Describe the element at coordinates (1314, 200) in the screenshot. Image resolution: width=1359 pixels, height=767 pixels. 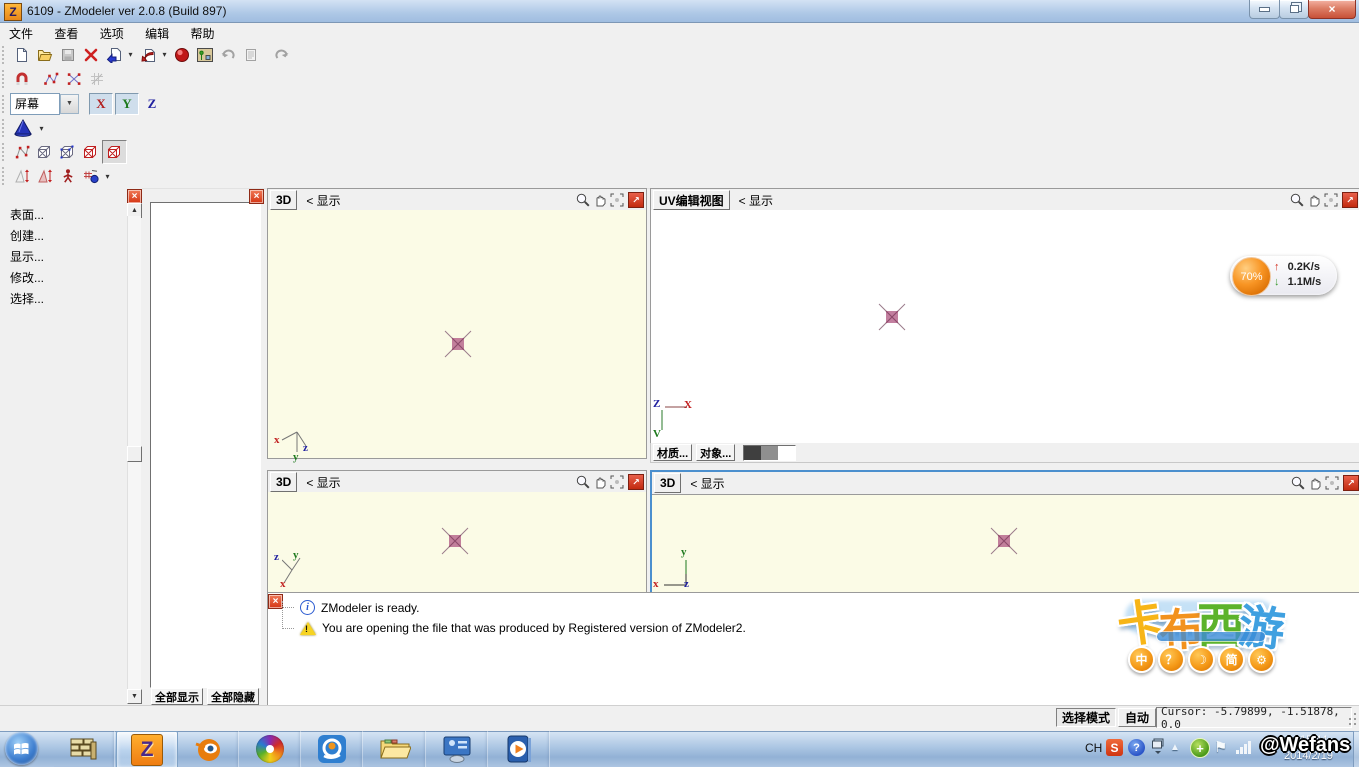
I see `uv-pan-hand-icon` at that location.